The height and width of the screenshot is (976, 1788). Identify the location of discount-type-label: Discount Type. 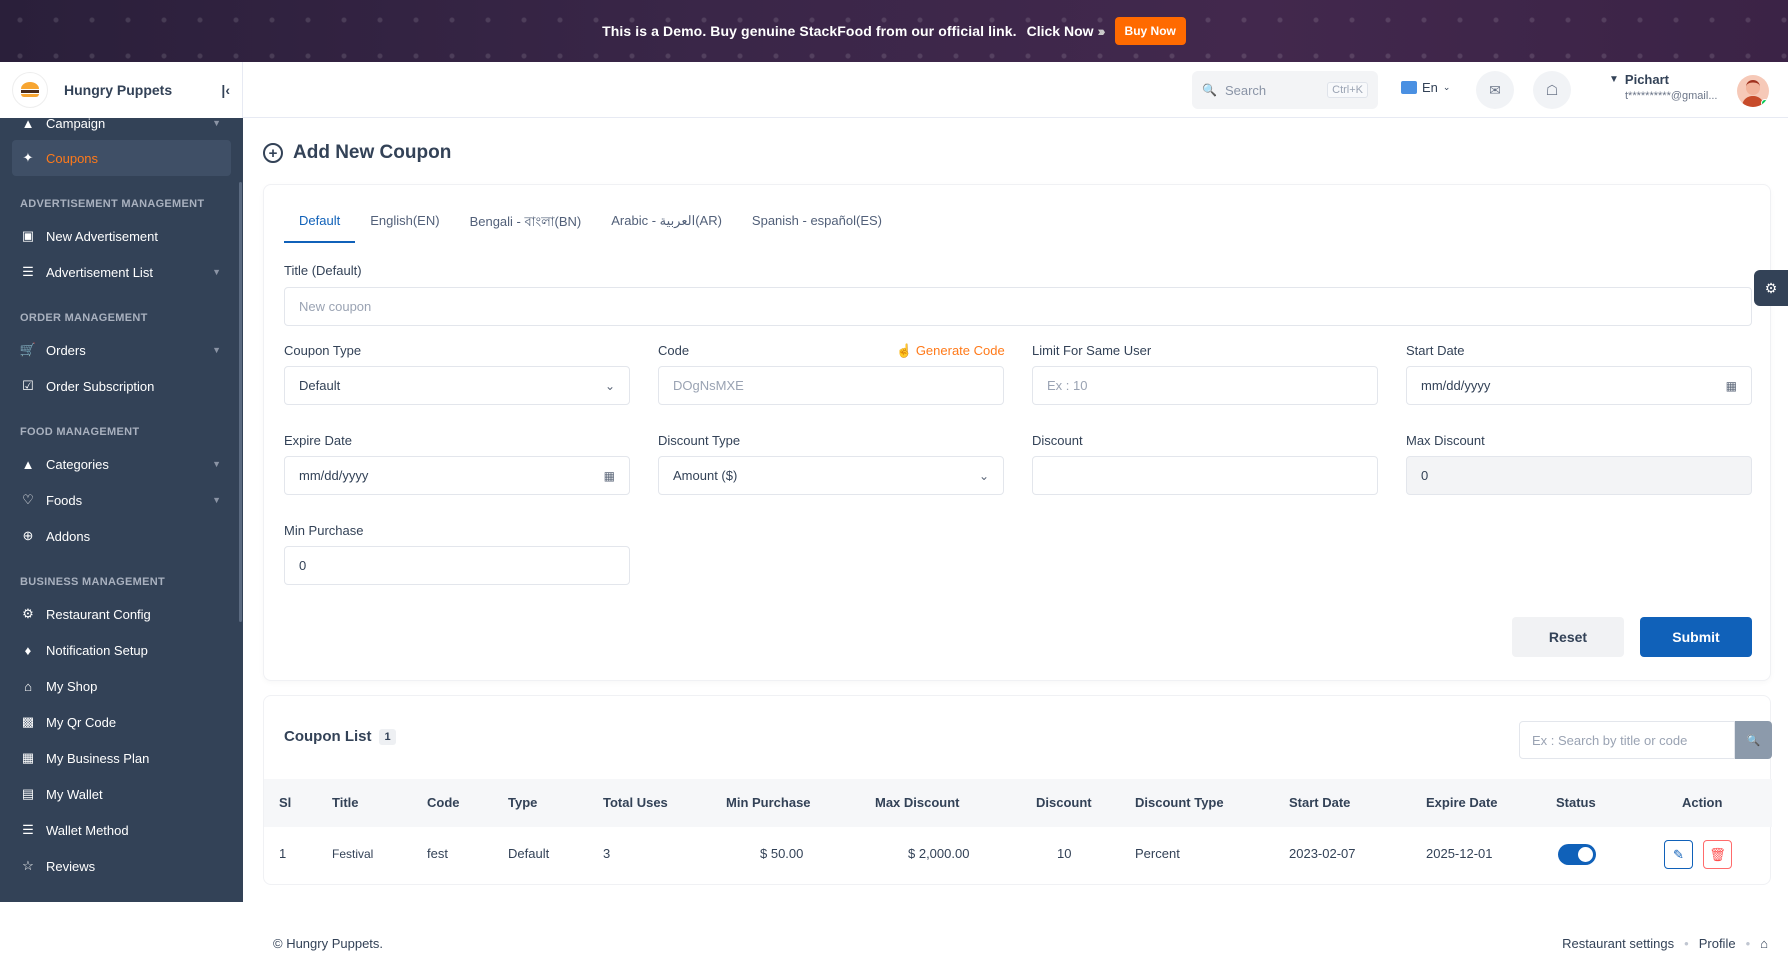
(699, 440).